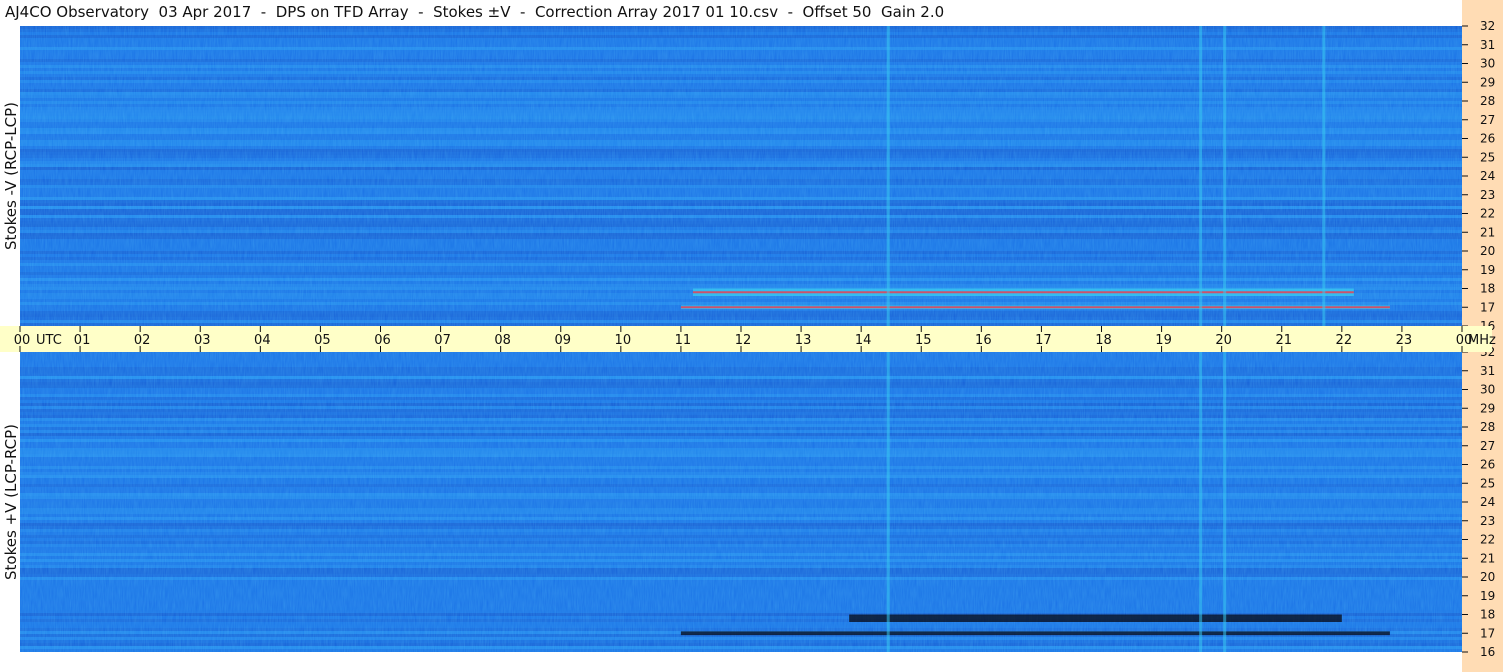  Describe the element at coordinates (623, 340) in the screenshot. I see `time-tick-label: 10` at that location.